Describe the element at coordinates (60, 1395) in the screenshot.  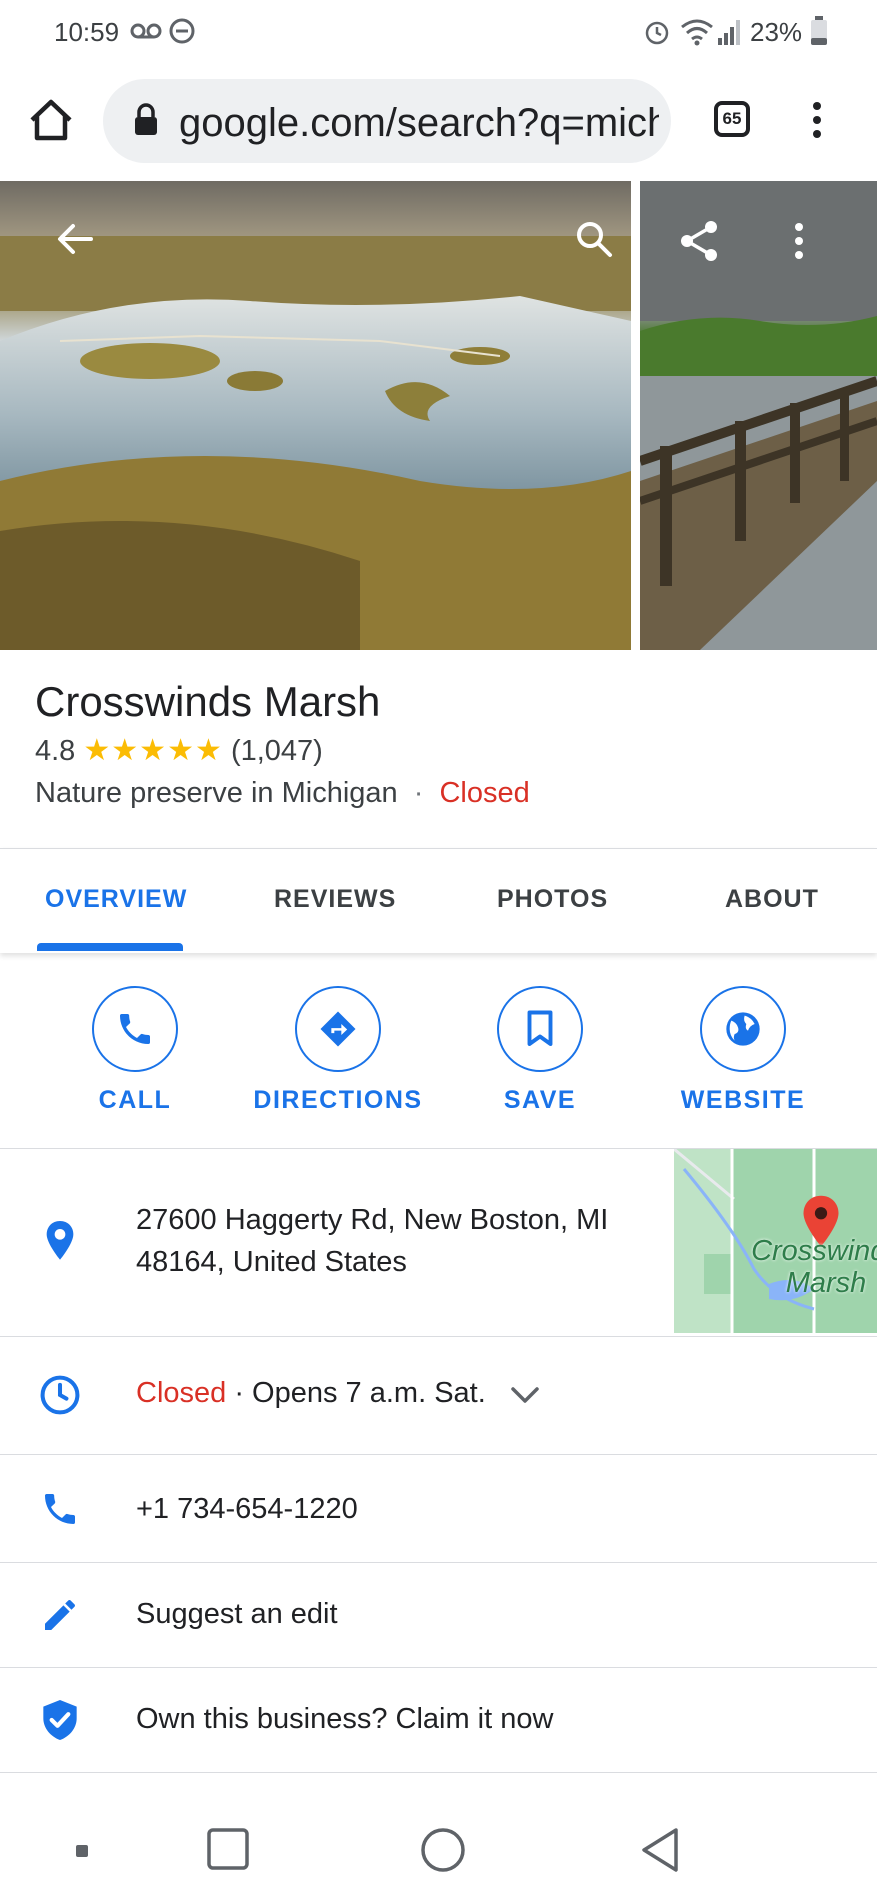
I see `clock-icon` at that location.